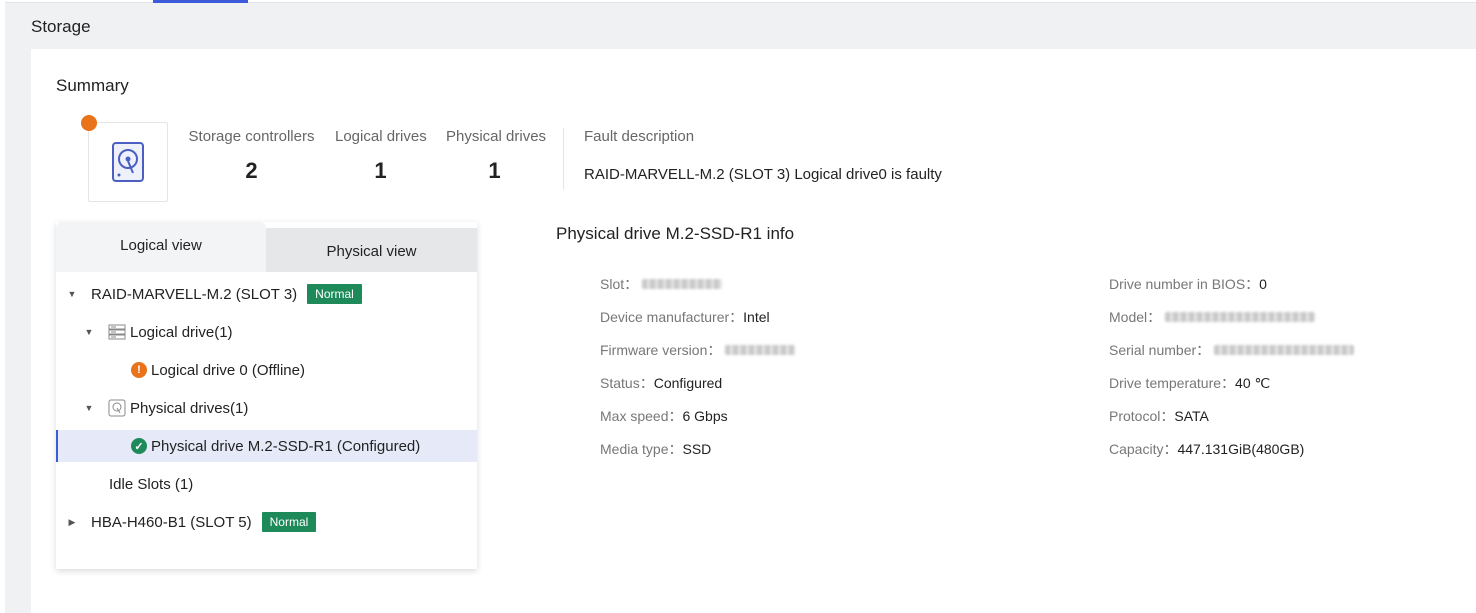 The image size is (1476, 613). What do you see at coordinates (72, 522) in the screenshot?
I see `caret-right-icon: ▶` at bounding box center [72, 522].